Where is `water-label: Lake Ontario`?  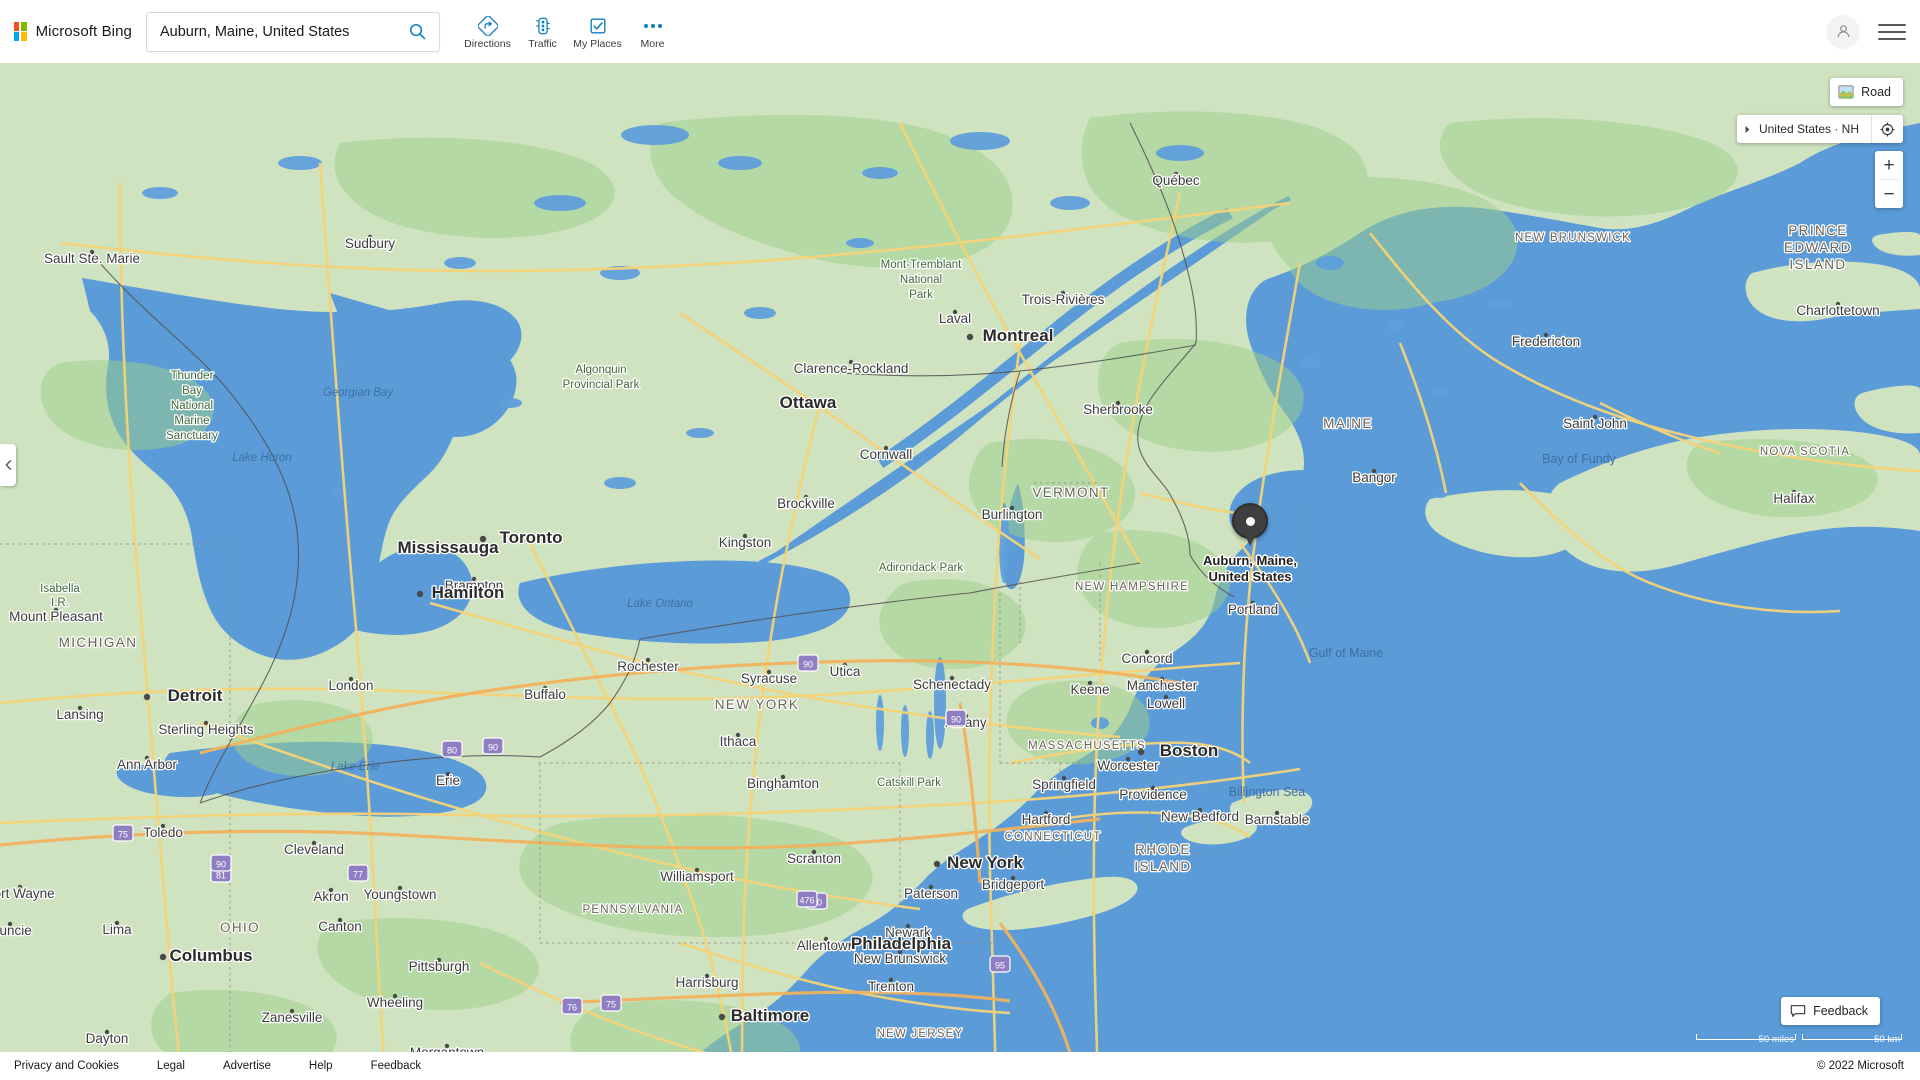 water-label: Lake Ontario is located at coordinates (660, 604).